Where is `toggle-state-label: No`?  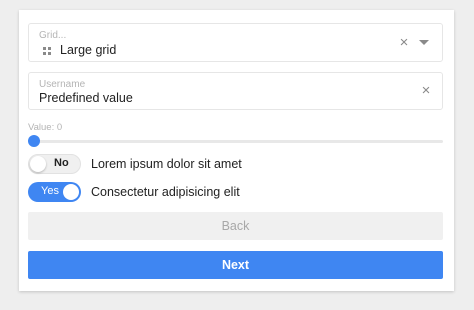
toggle-state-label: No is located at coordinates (61, 163).